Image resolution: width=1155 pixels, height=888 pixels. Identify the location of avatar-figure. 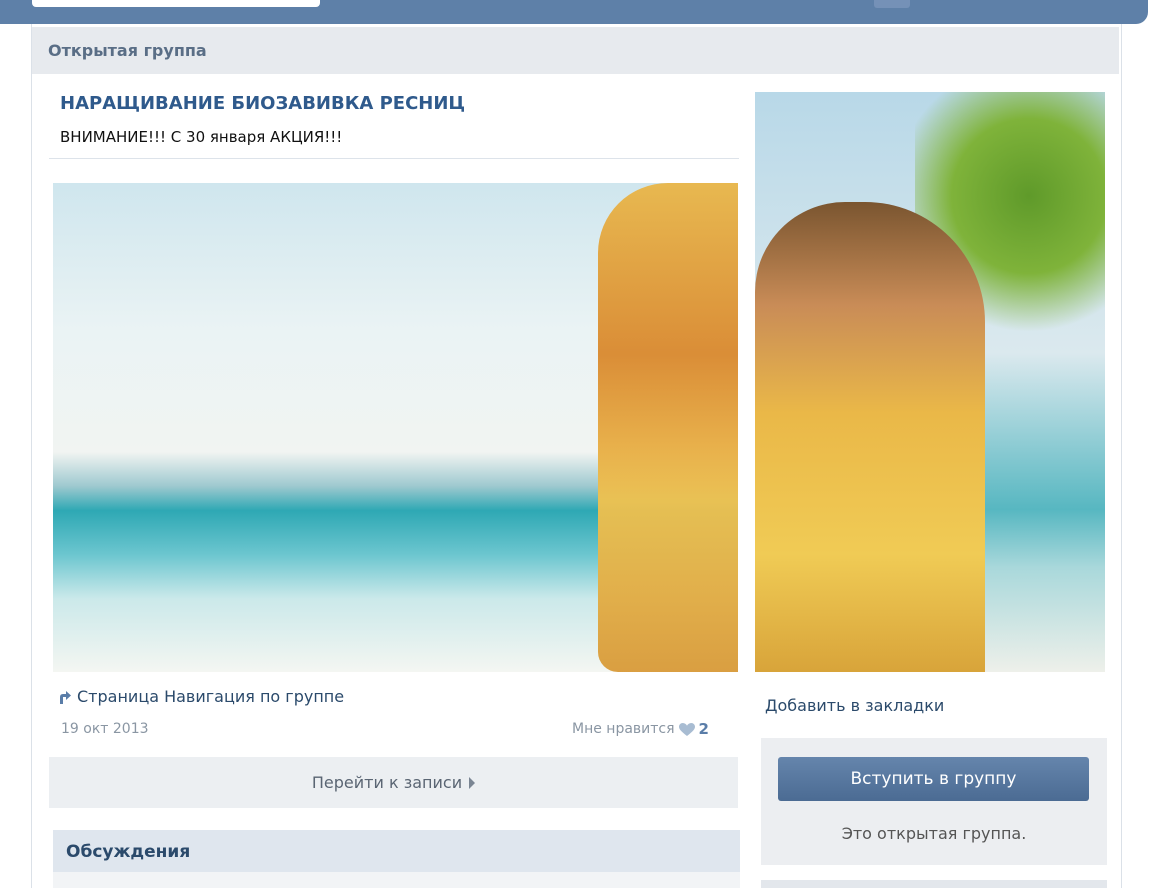
(870, 437).